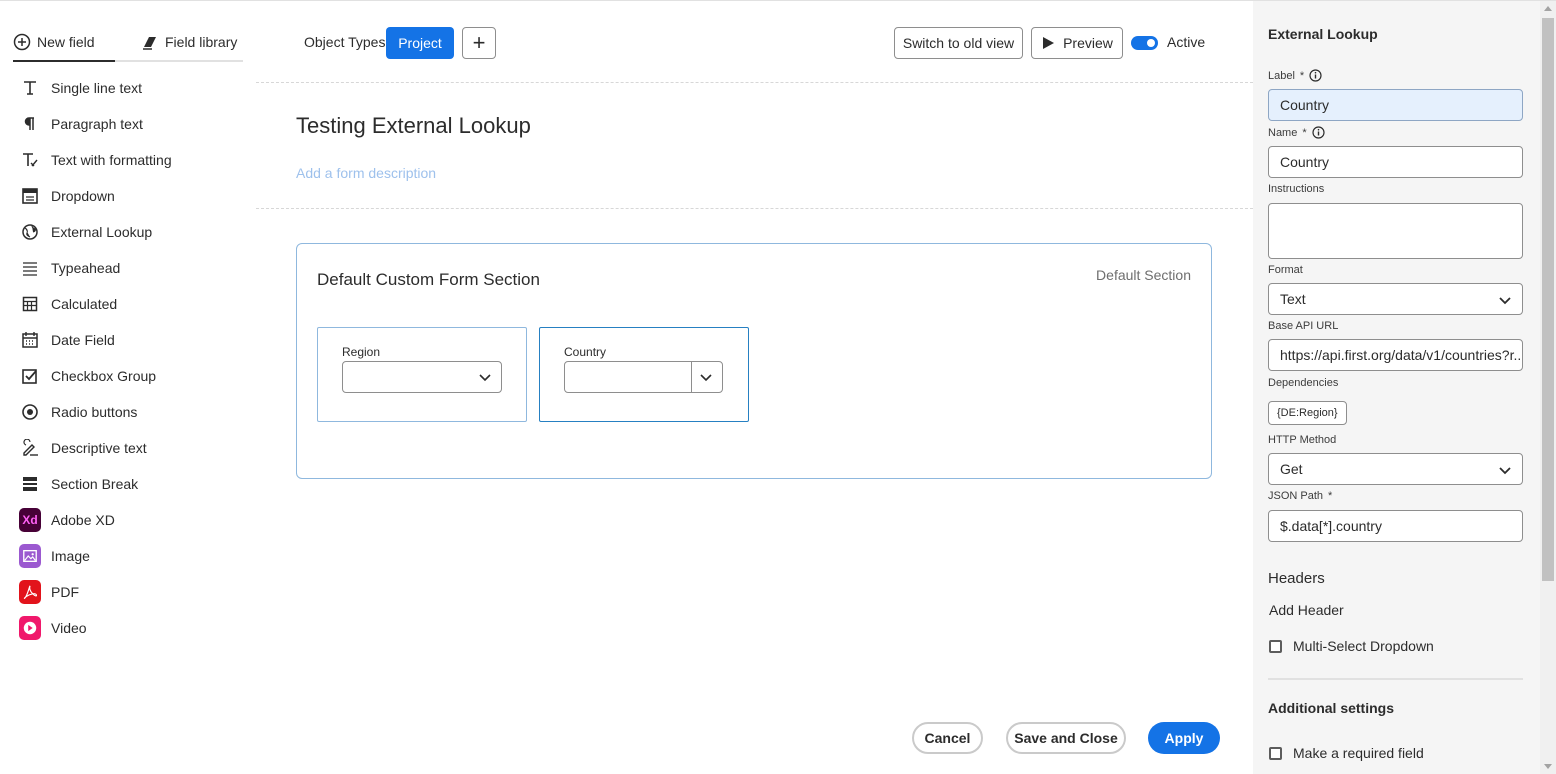 The height and width of the screenshot is (774, 1556). I want to click on object-types-label: Object Types, so click(345, 42).